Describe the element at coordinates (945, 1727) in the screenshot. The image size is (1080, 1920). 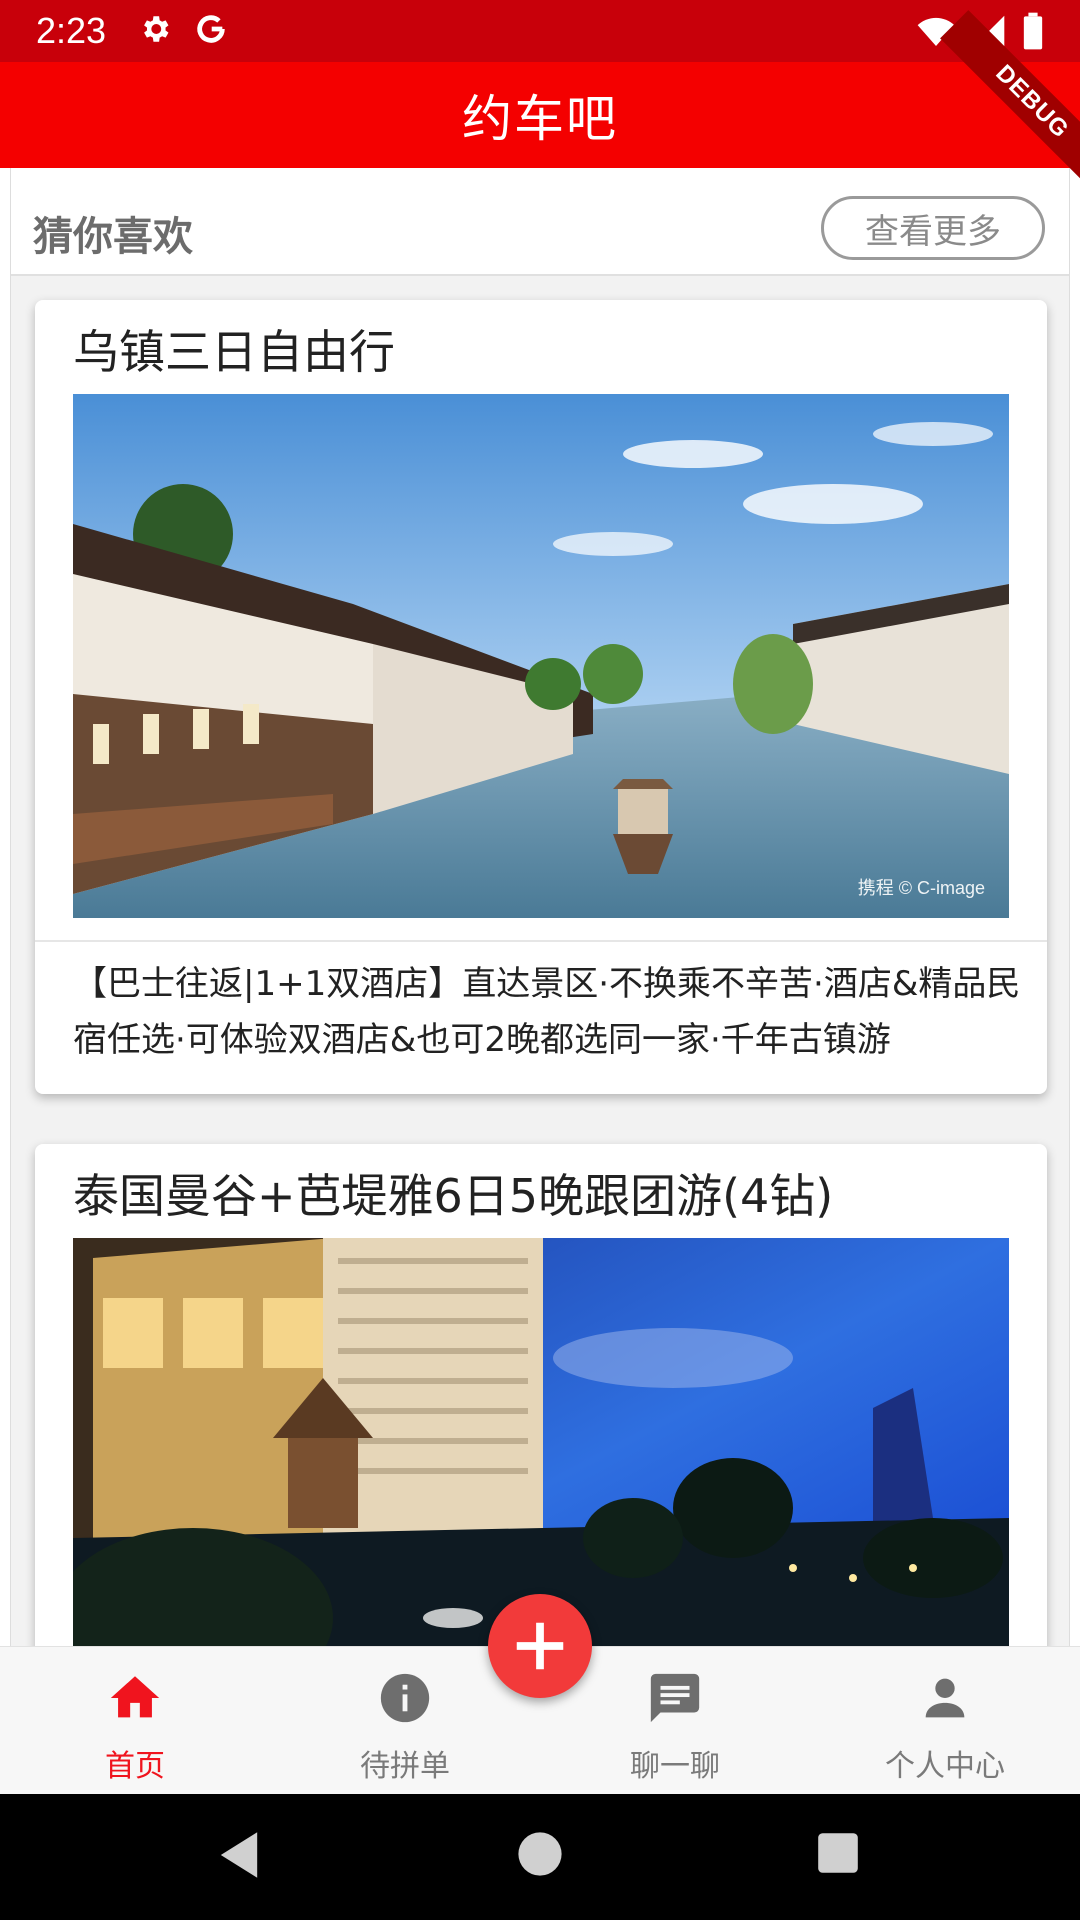
I see `nav-item-profile: 个人中心` at that location.